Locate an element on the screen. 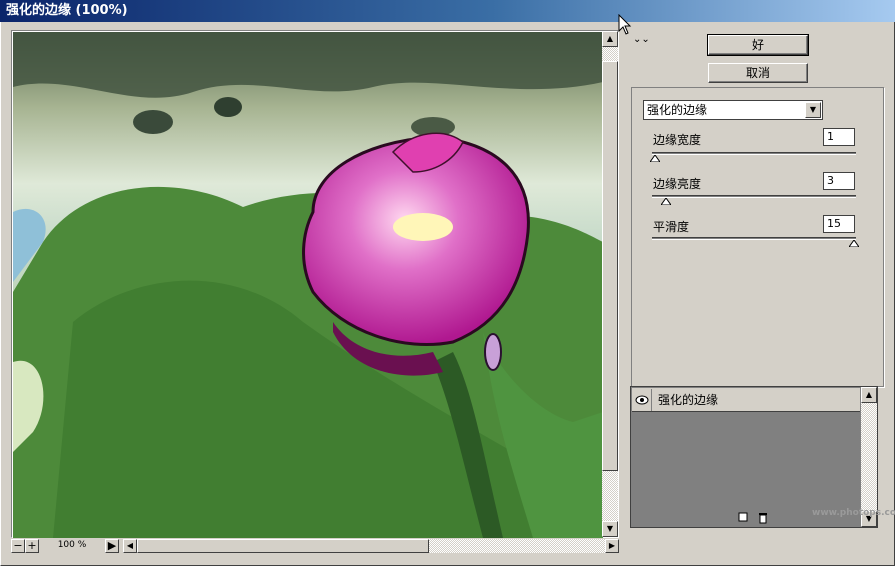 This screenshot has width=895, height=566. edge-width-input: 1 is located at coordinates (839, 137).